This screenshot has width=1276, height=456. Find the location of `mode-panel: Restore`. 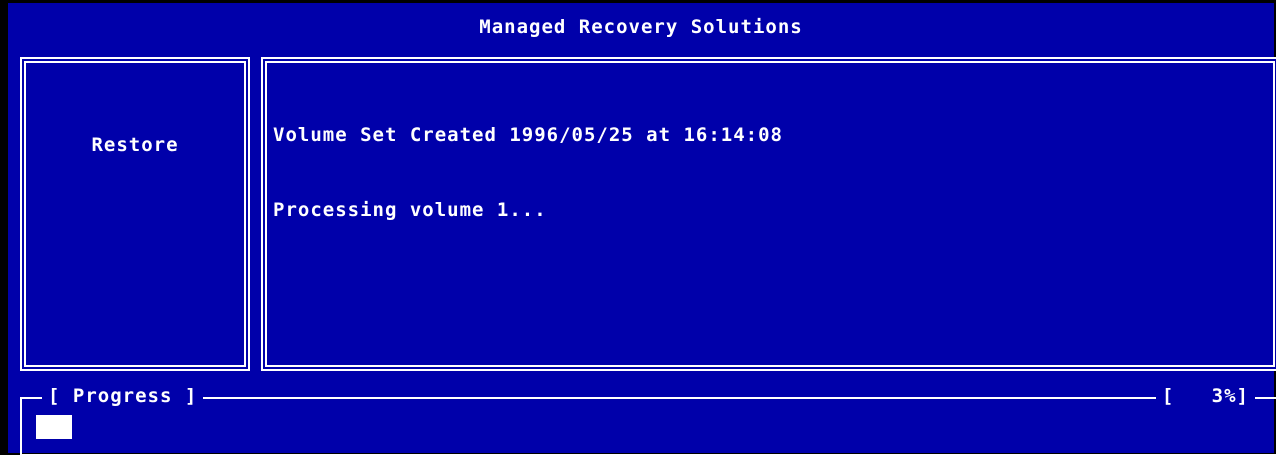

mode-panel: Restore is located at coordinates (135, 214).